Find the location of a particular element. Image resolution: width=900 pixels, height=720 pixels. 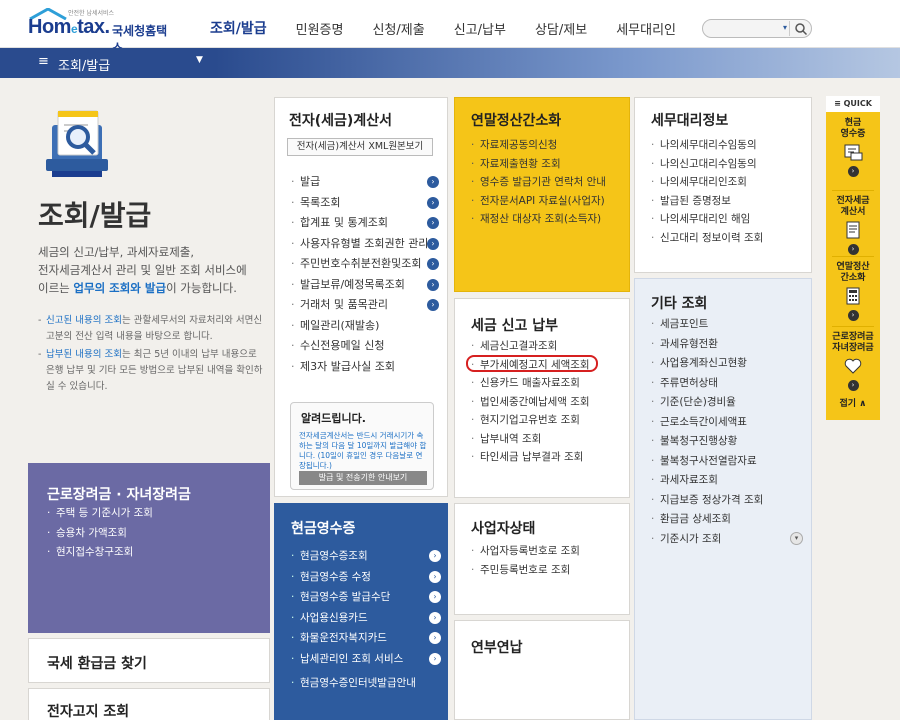

quick-cash-receipt: 현금 영수증 › is located at coordinates (853, 147).